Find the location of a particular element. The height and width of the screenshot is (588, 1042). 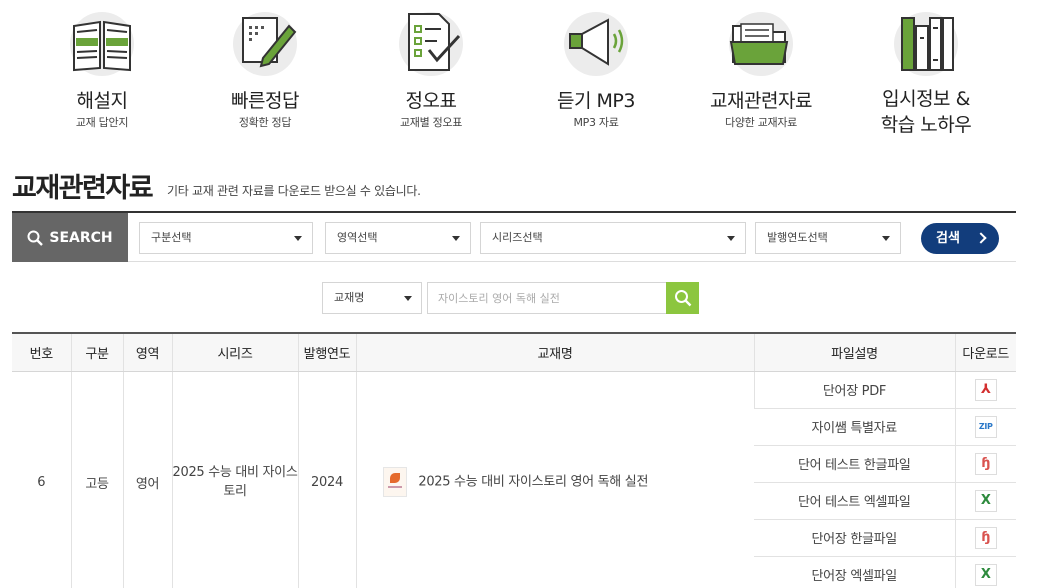

cell-download: ⅄ is located at coordinates (985, 390).